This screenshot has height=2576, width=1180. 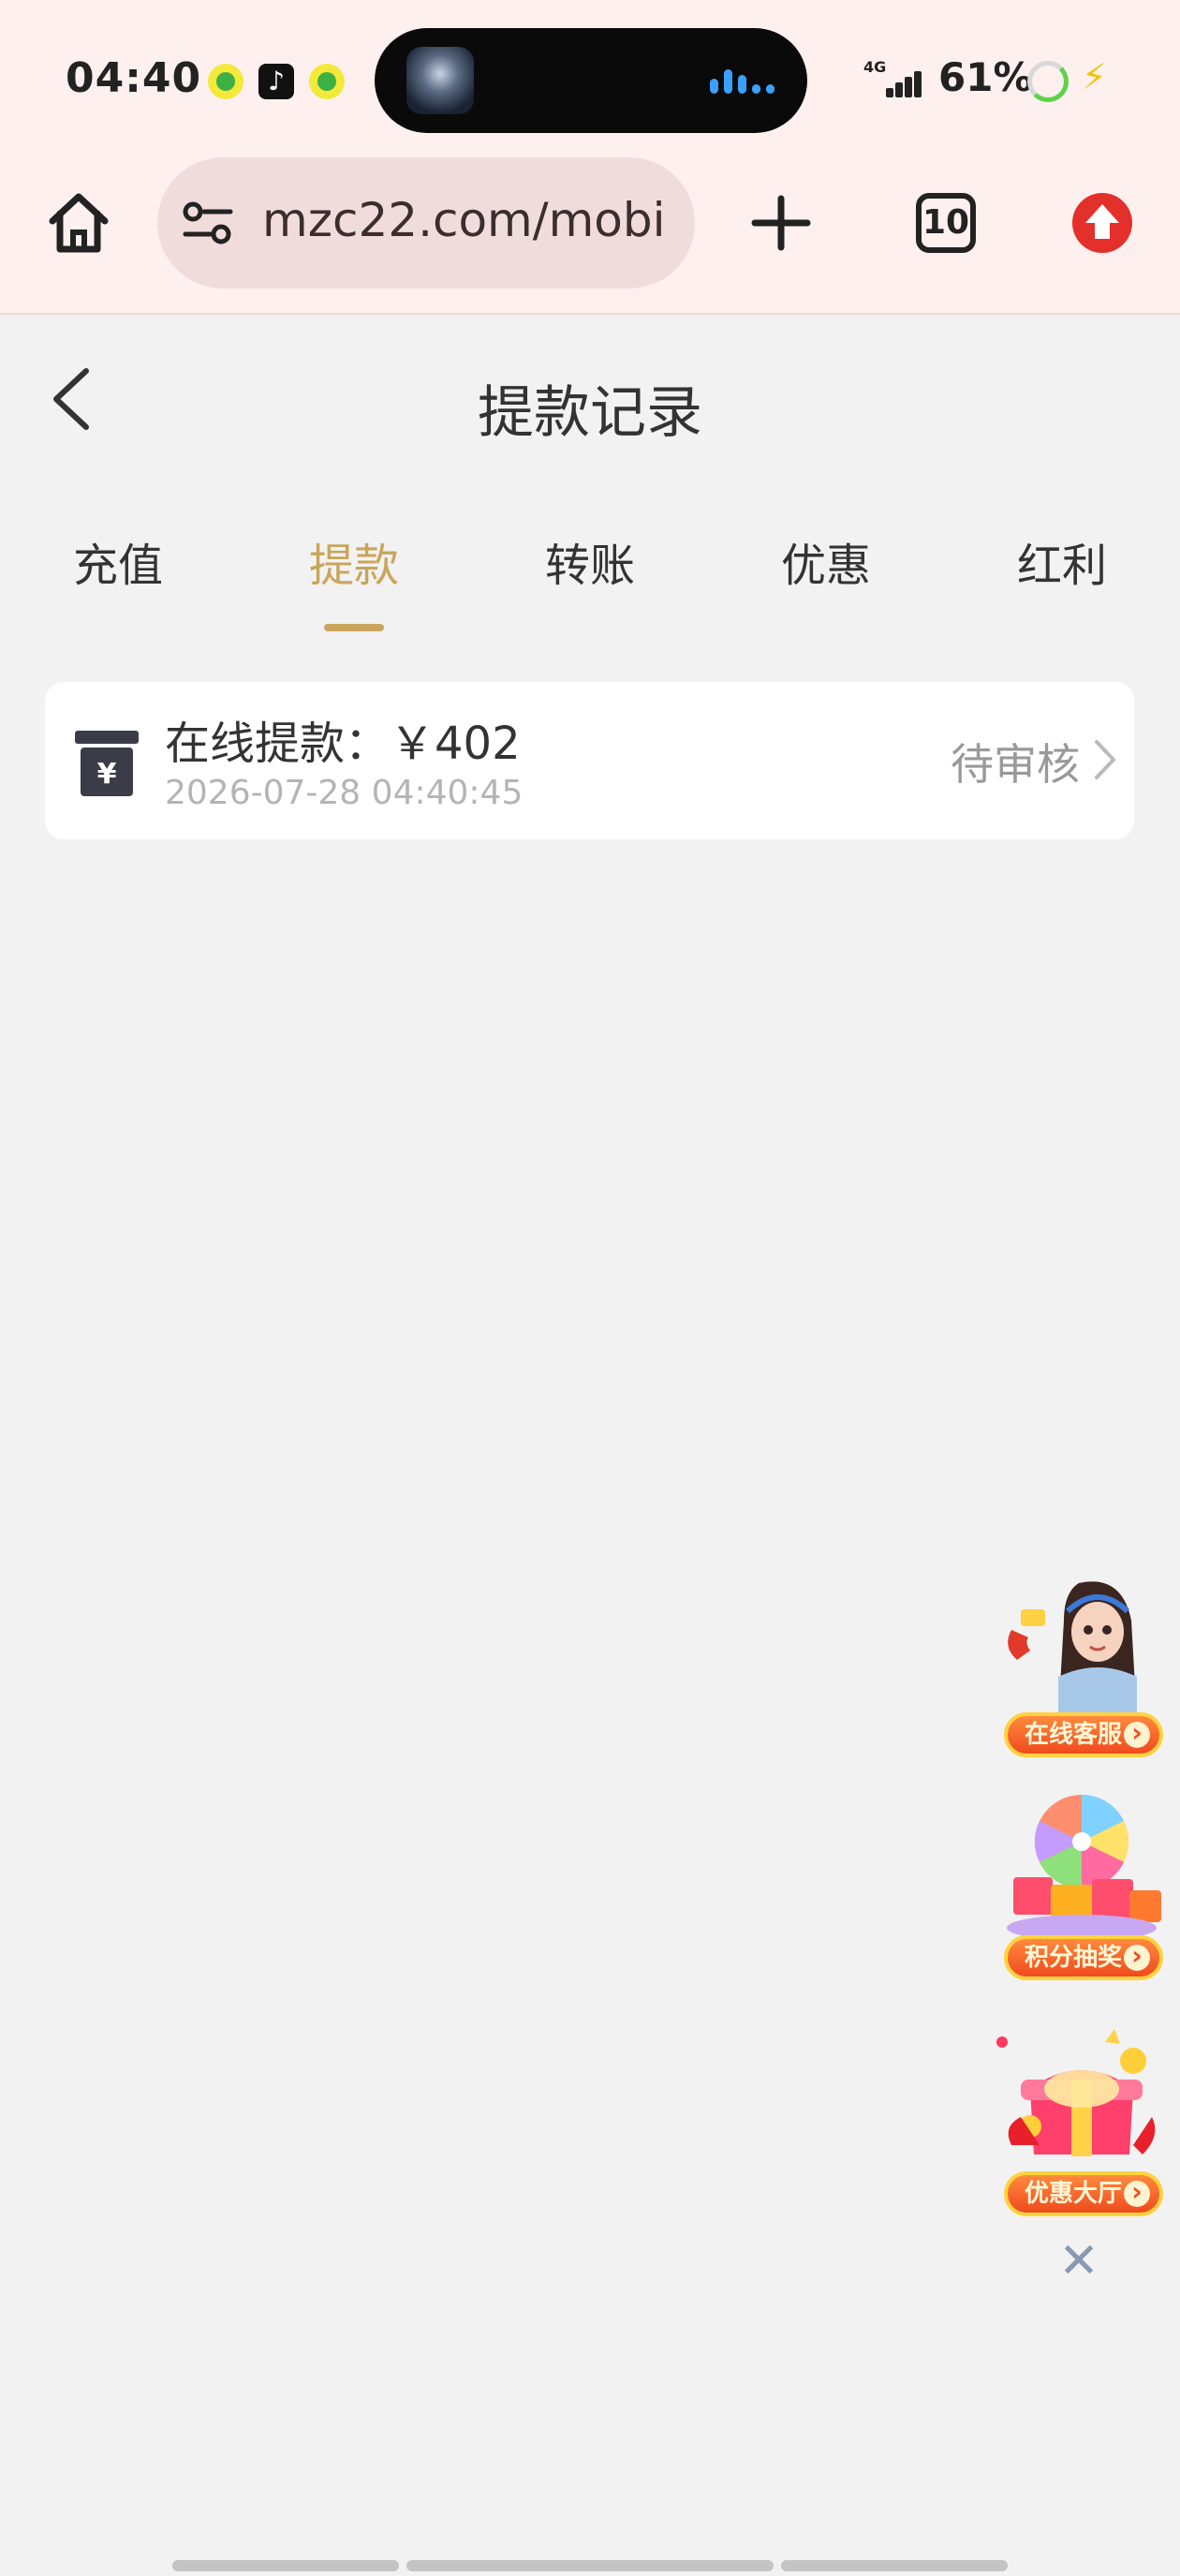 What do you see at coordinates (354, 627) in the screenshot?
I see `active-tab-indicator` at bounding box center [354, 627].